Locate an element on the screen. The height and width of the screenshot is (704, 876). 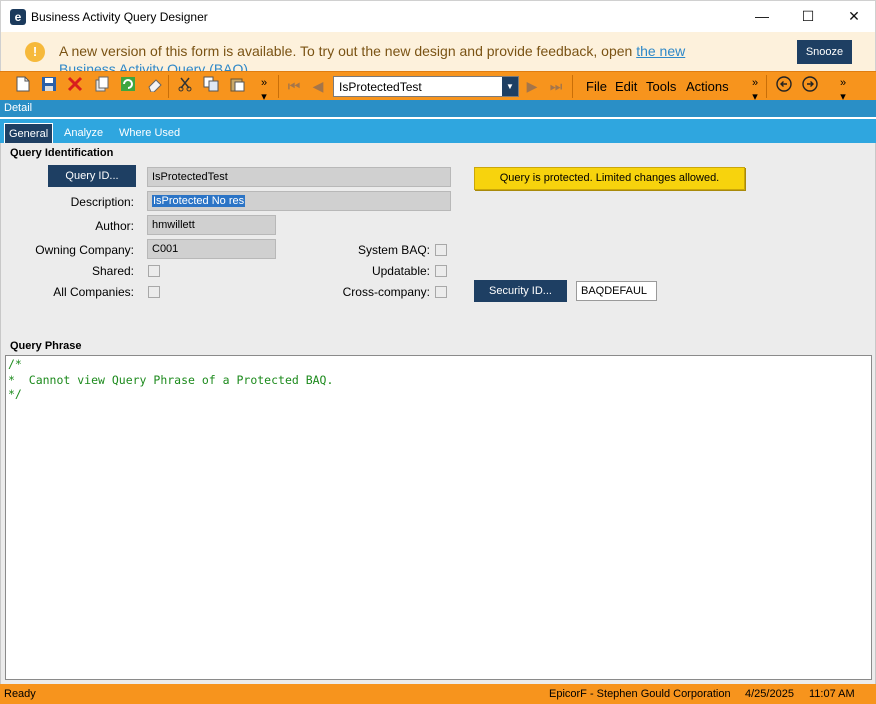
maximize-button: ☐ is located at coordinates (808, 17).